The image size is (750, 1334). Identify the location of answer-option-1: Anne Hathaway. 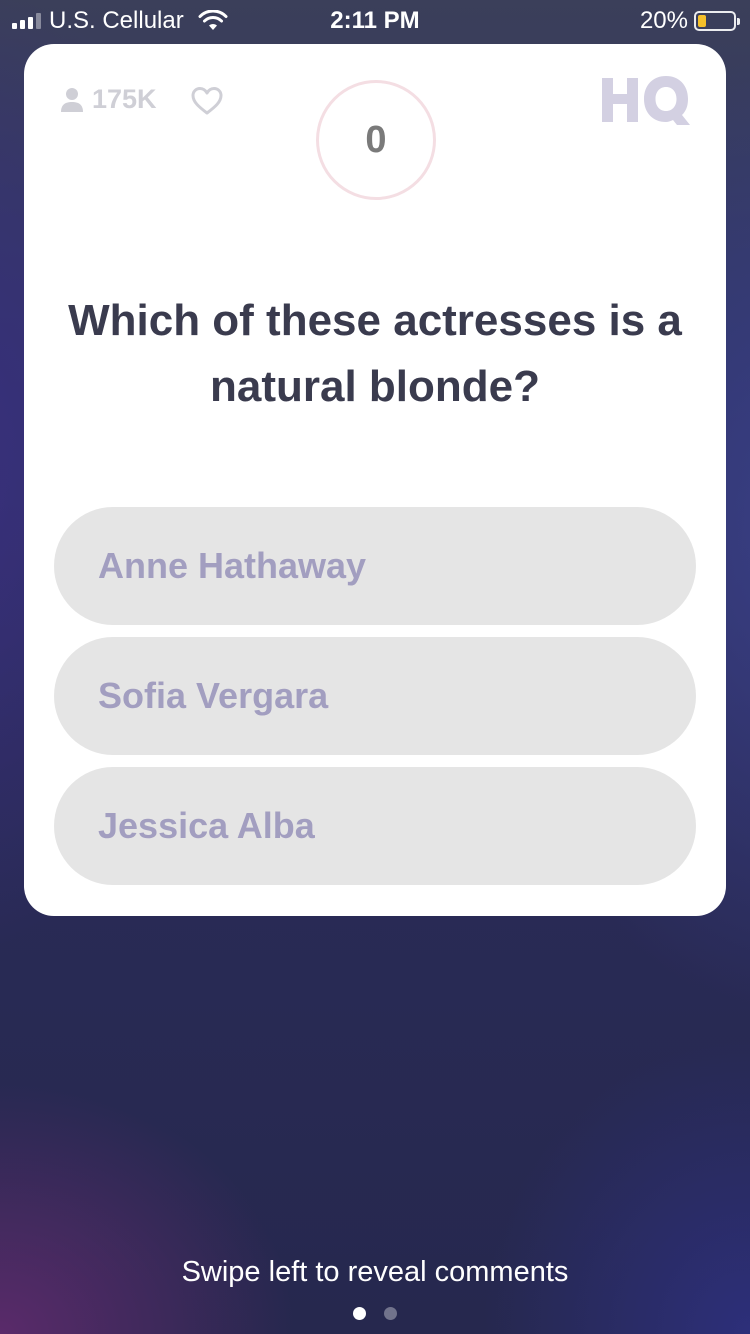
(375, 566).